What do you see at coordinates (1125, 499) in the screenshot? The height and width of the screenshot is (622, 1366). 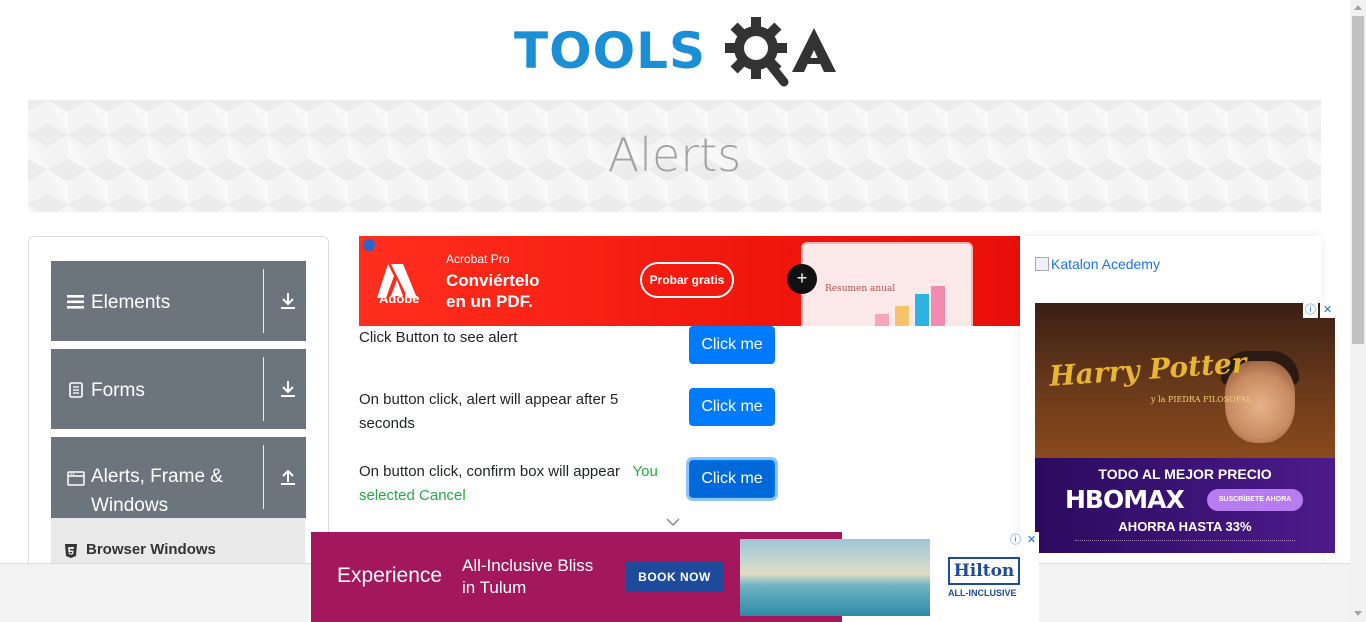 I see `hbo-max-logo: HBOMAX` at bounding box center [1125, 499].